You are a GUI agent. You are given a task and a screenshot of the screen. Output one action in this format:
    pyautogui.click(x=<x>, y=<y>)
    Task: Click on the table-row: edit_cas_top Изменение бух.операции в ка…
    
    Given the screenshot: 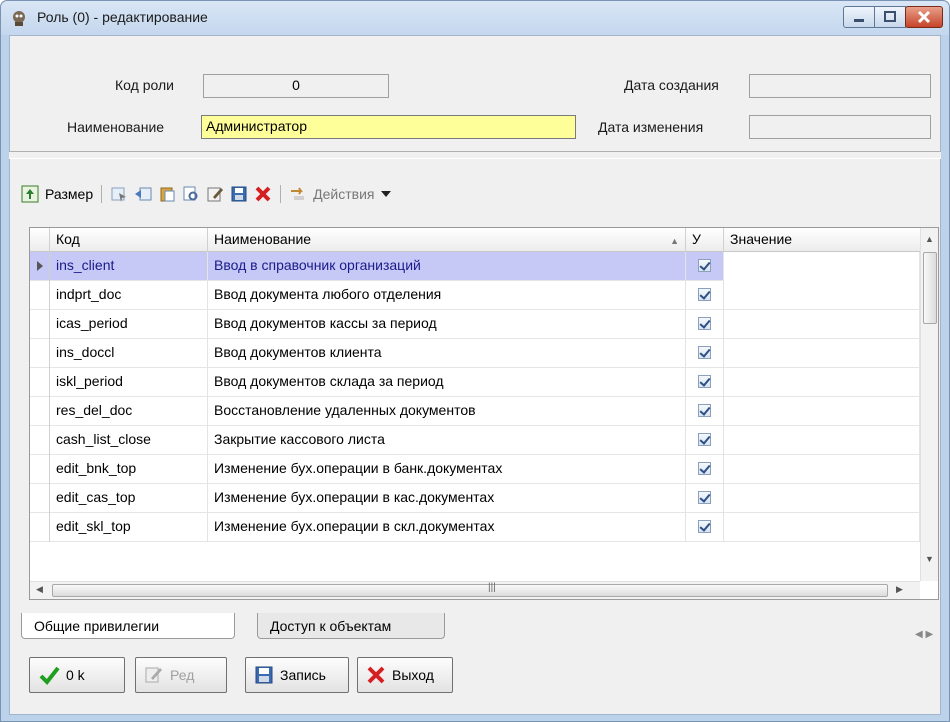 What is the action you would take?
    pyautogui.click(x=475, y=498)
    